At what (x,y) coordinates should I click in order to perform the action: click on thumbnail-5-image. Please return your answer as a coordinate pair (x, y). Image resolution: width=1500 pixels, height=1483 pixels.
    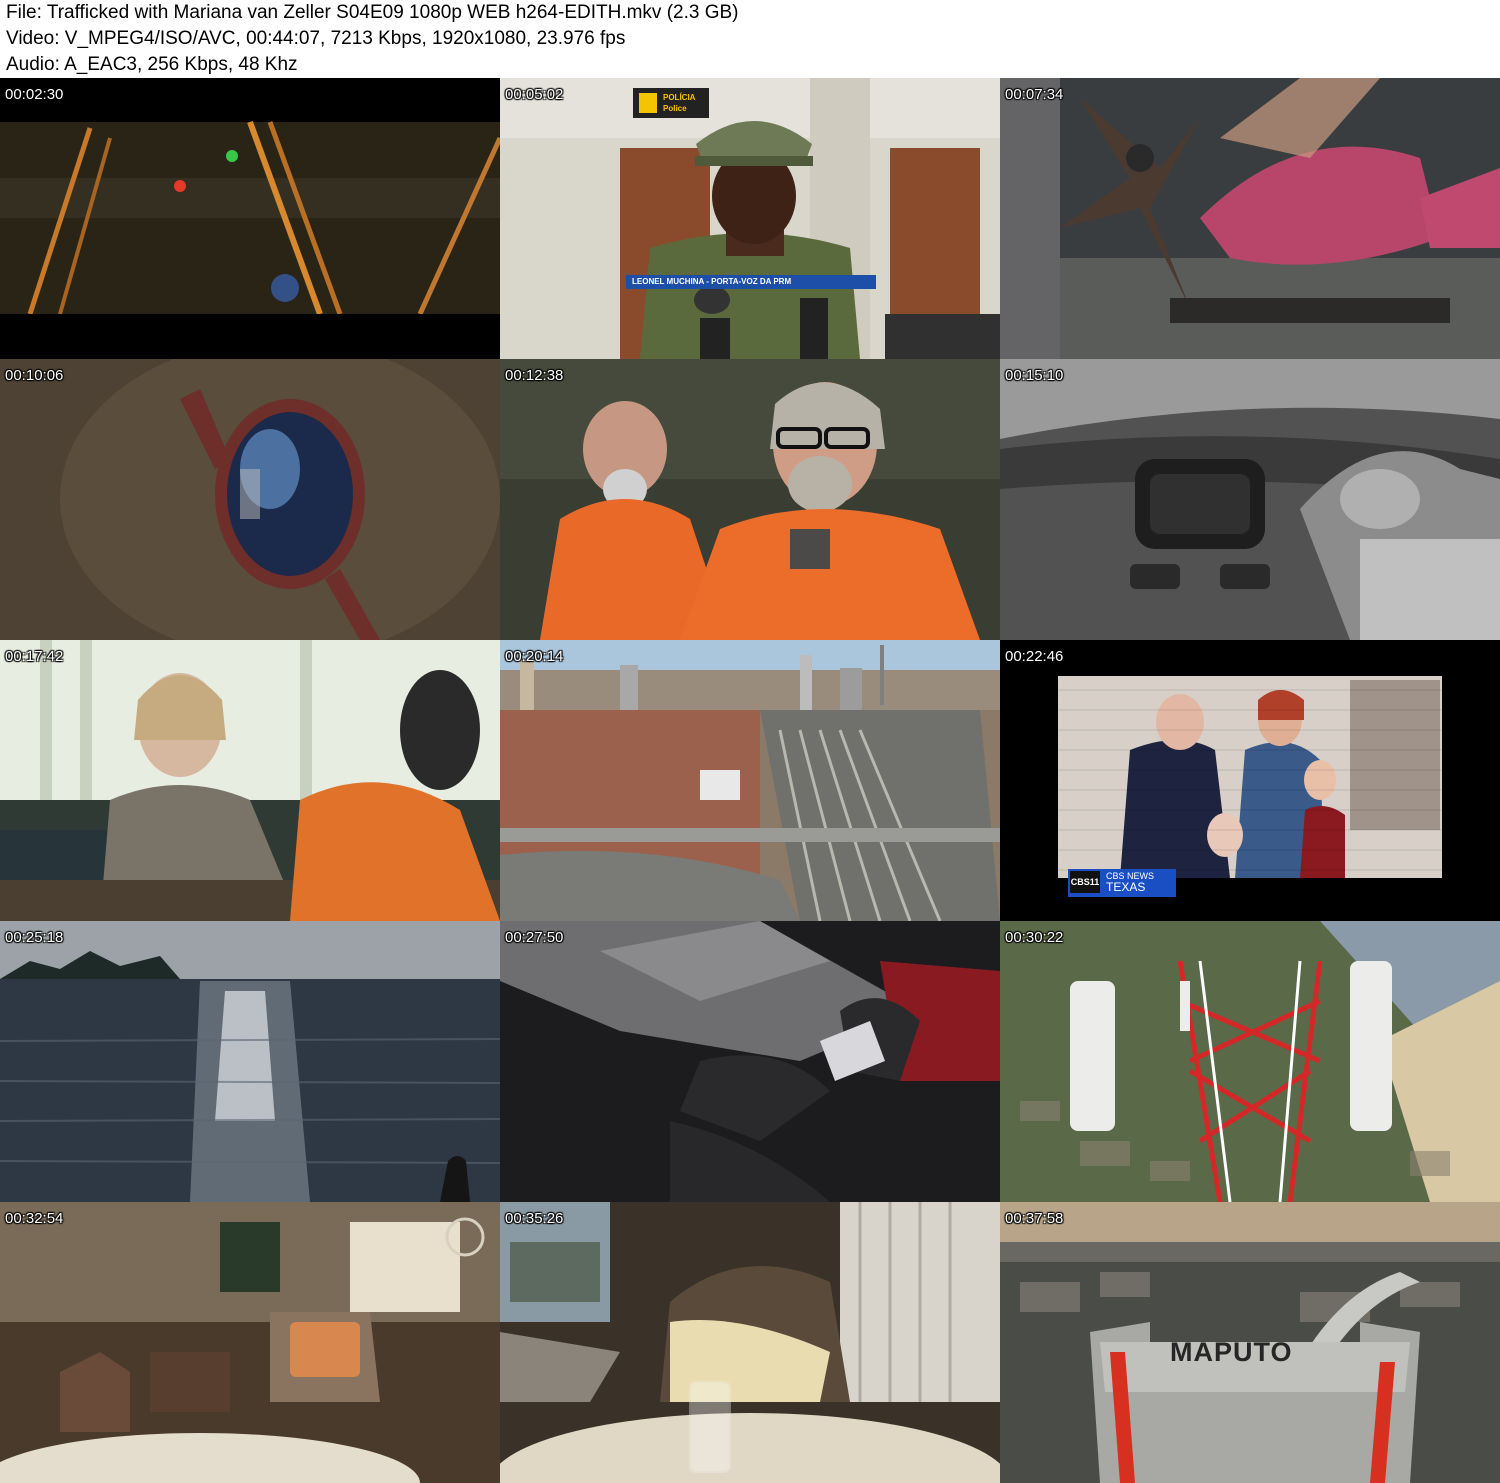
    Looking at the image, I should click on (750, 499).